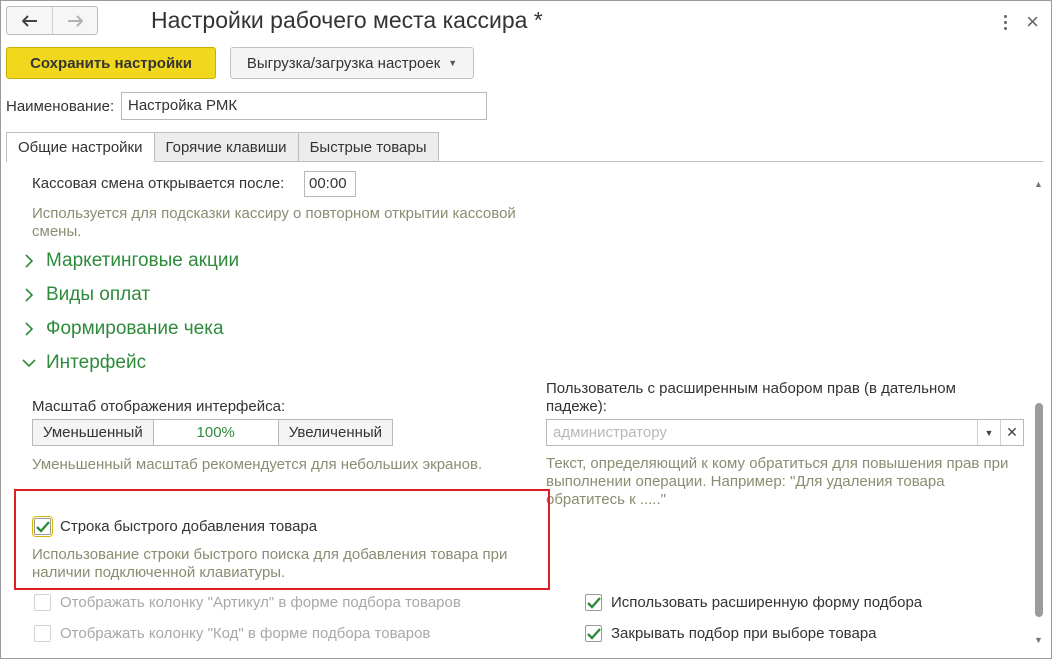  Describe the element at coordinates (988, 432) in the screenshot. I see `dropdown-arrow-icon: ▼` at that location.